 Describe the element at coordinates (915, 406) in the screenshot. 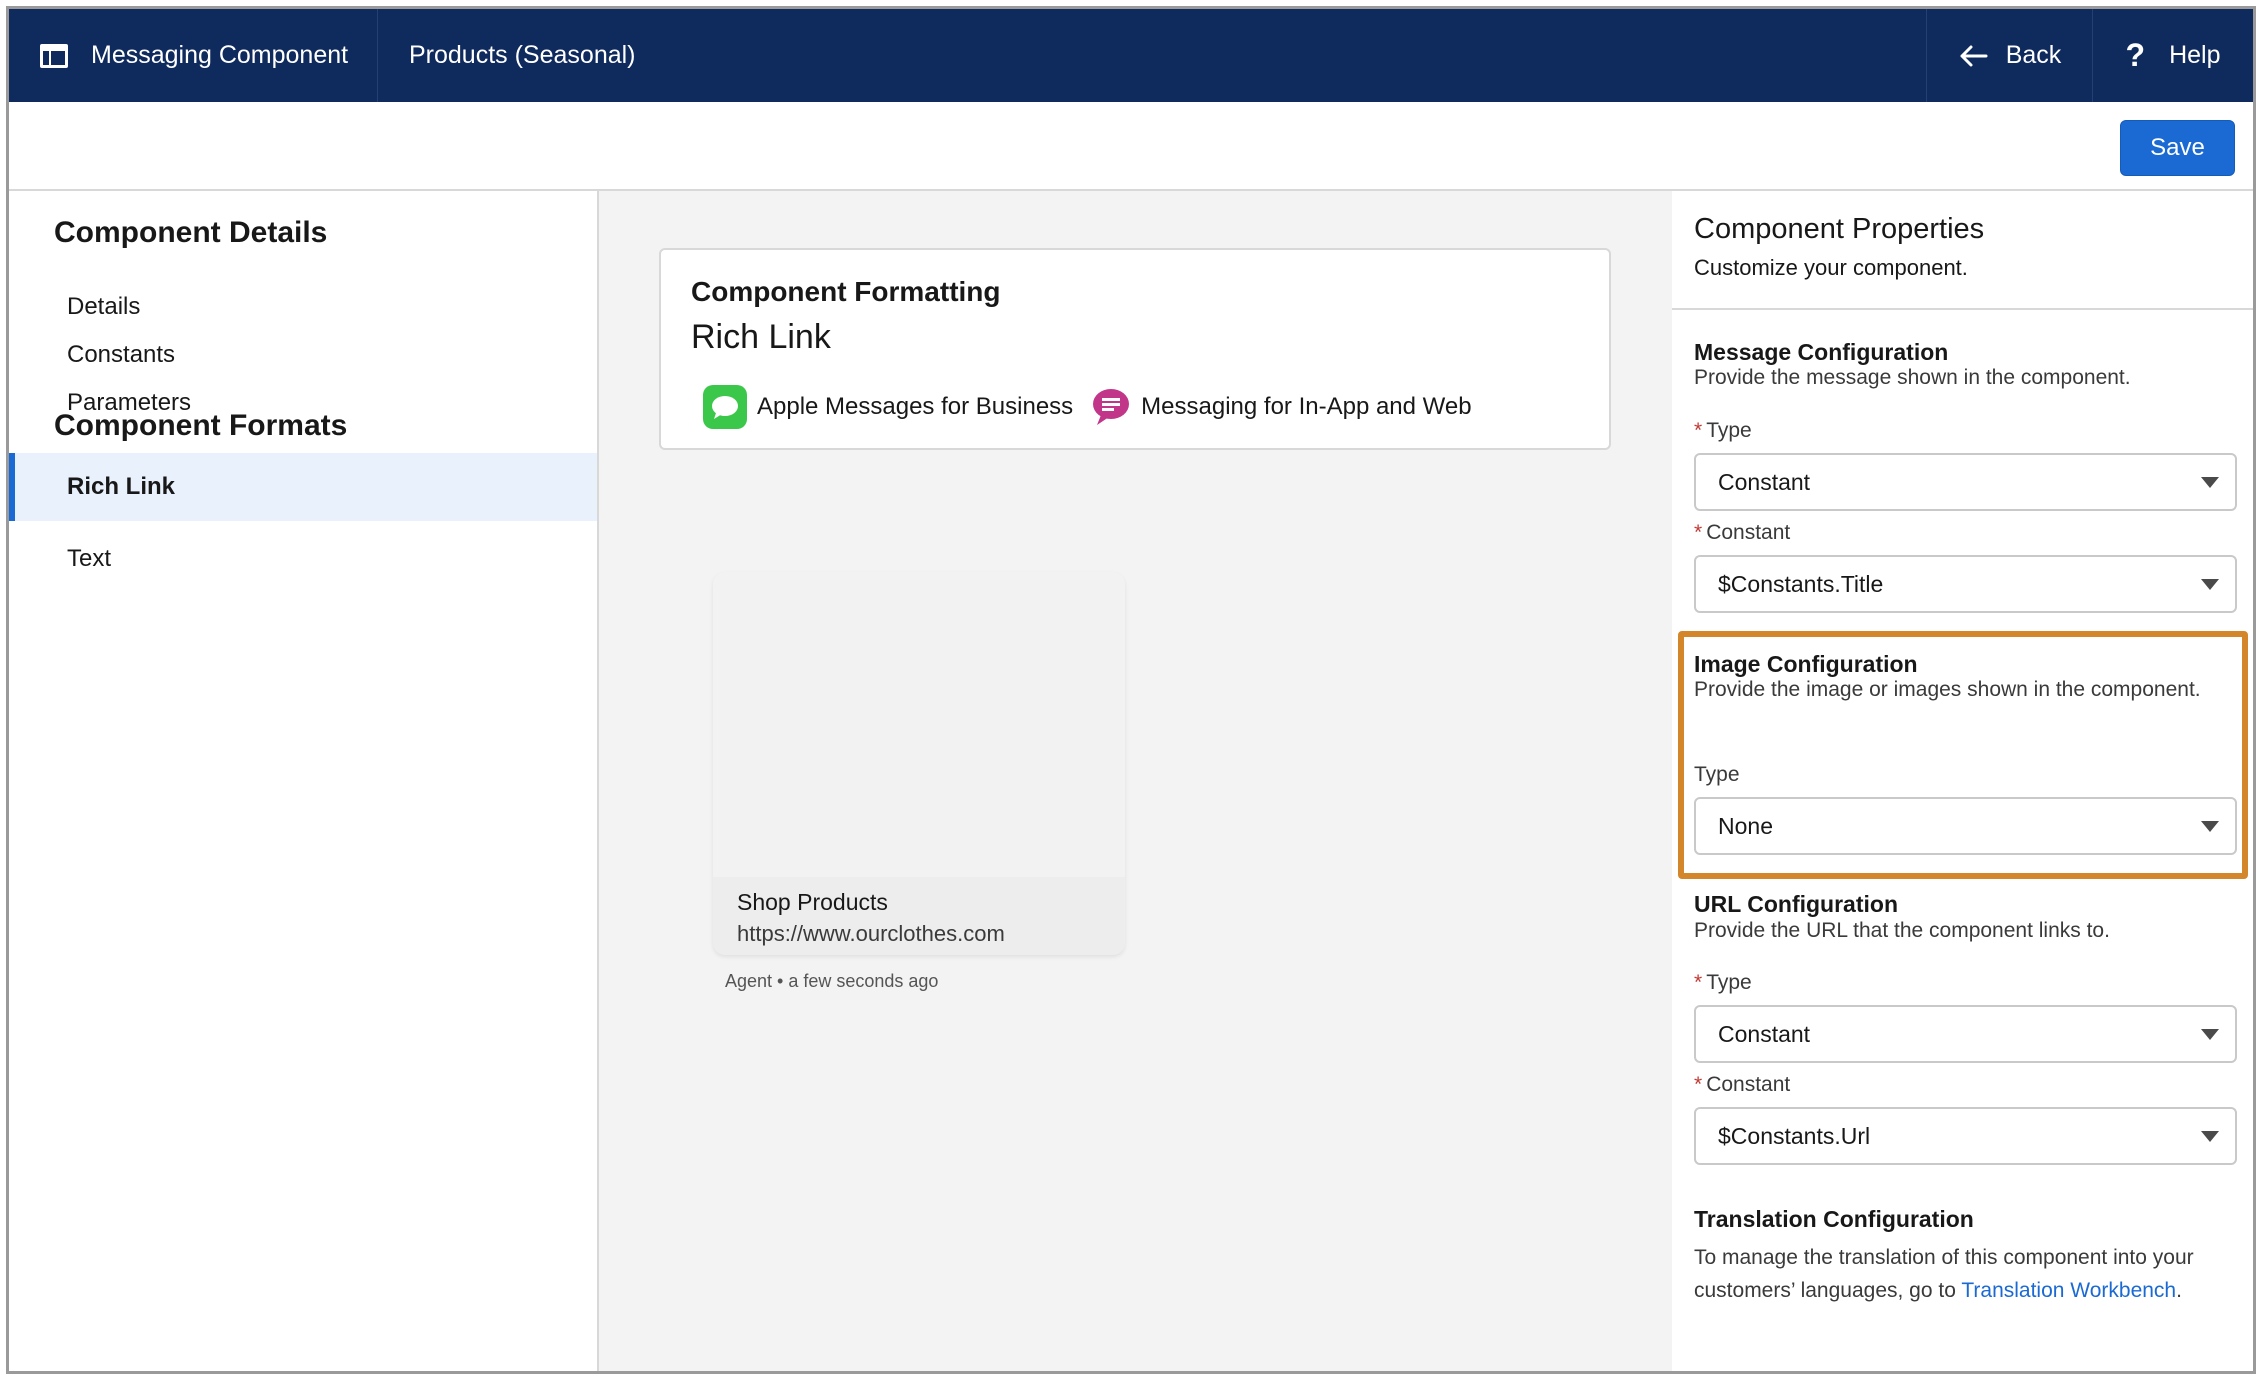

I see `channel-apple: Apple Messages for Business` at that location.